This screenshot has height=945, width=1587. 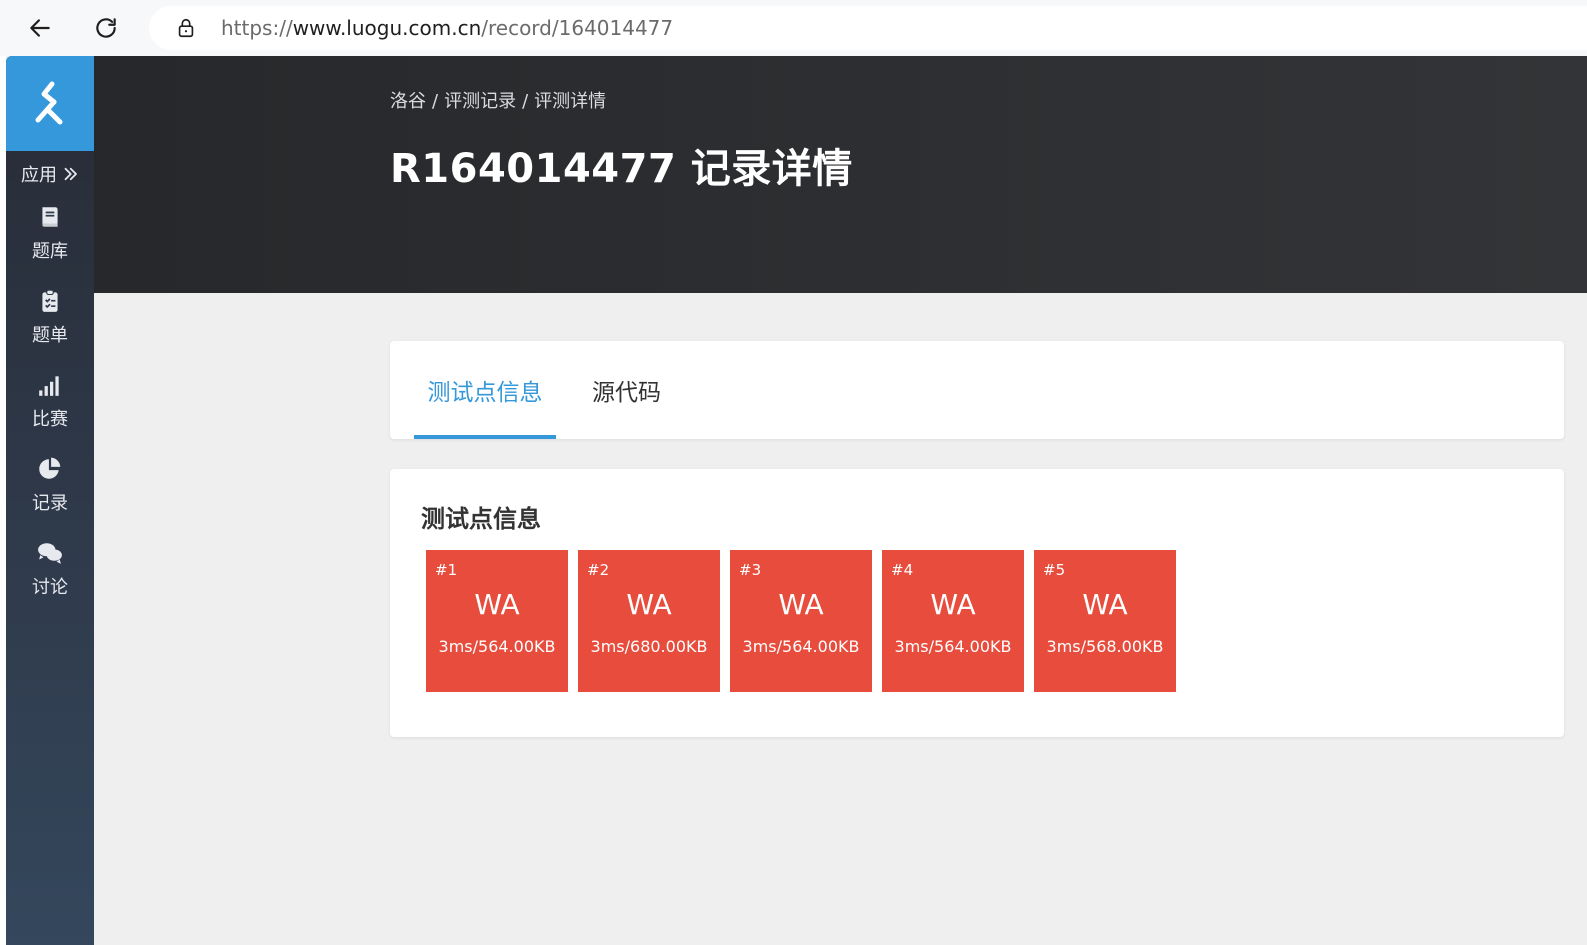 I want to click on sidebar-item-label: 记录, so click(x=50, y=503).